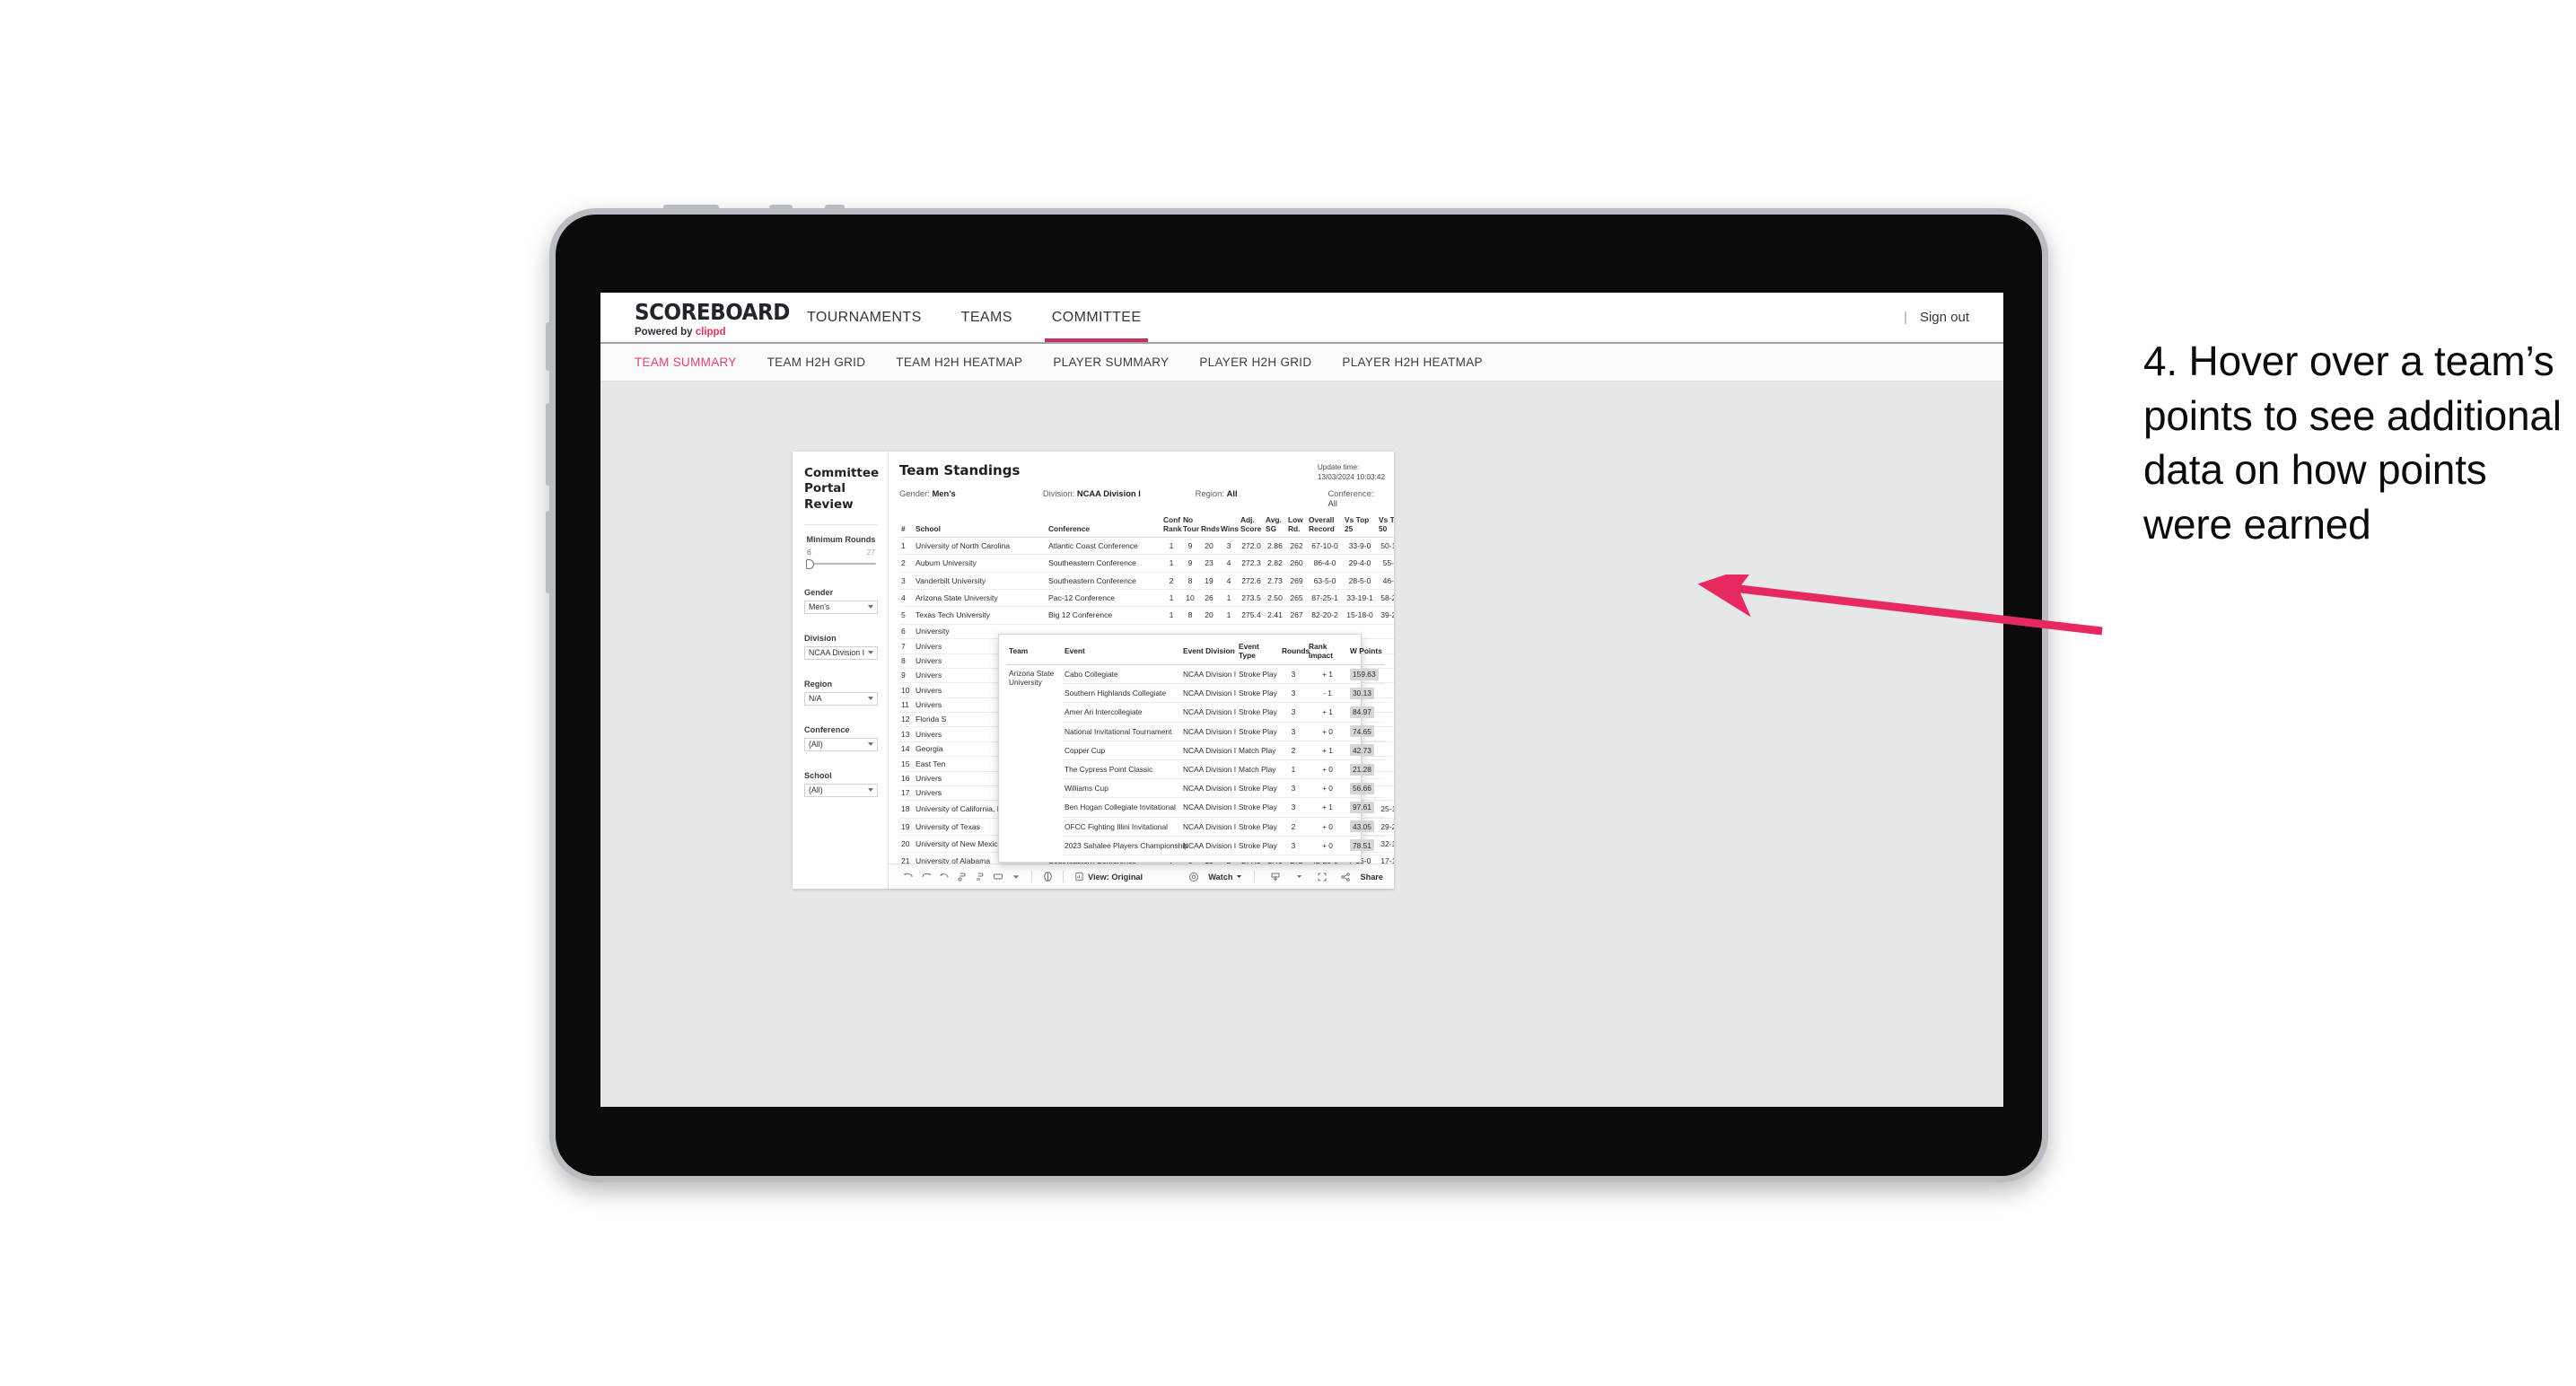  I want to click on device-button-power, so click(548, 347).